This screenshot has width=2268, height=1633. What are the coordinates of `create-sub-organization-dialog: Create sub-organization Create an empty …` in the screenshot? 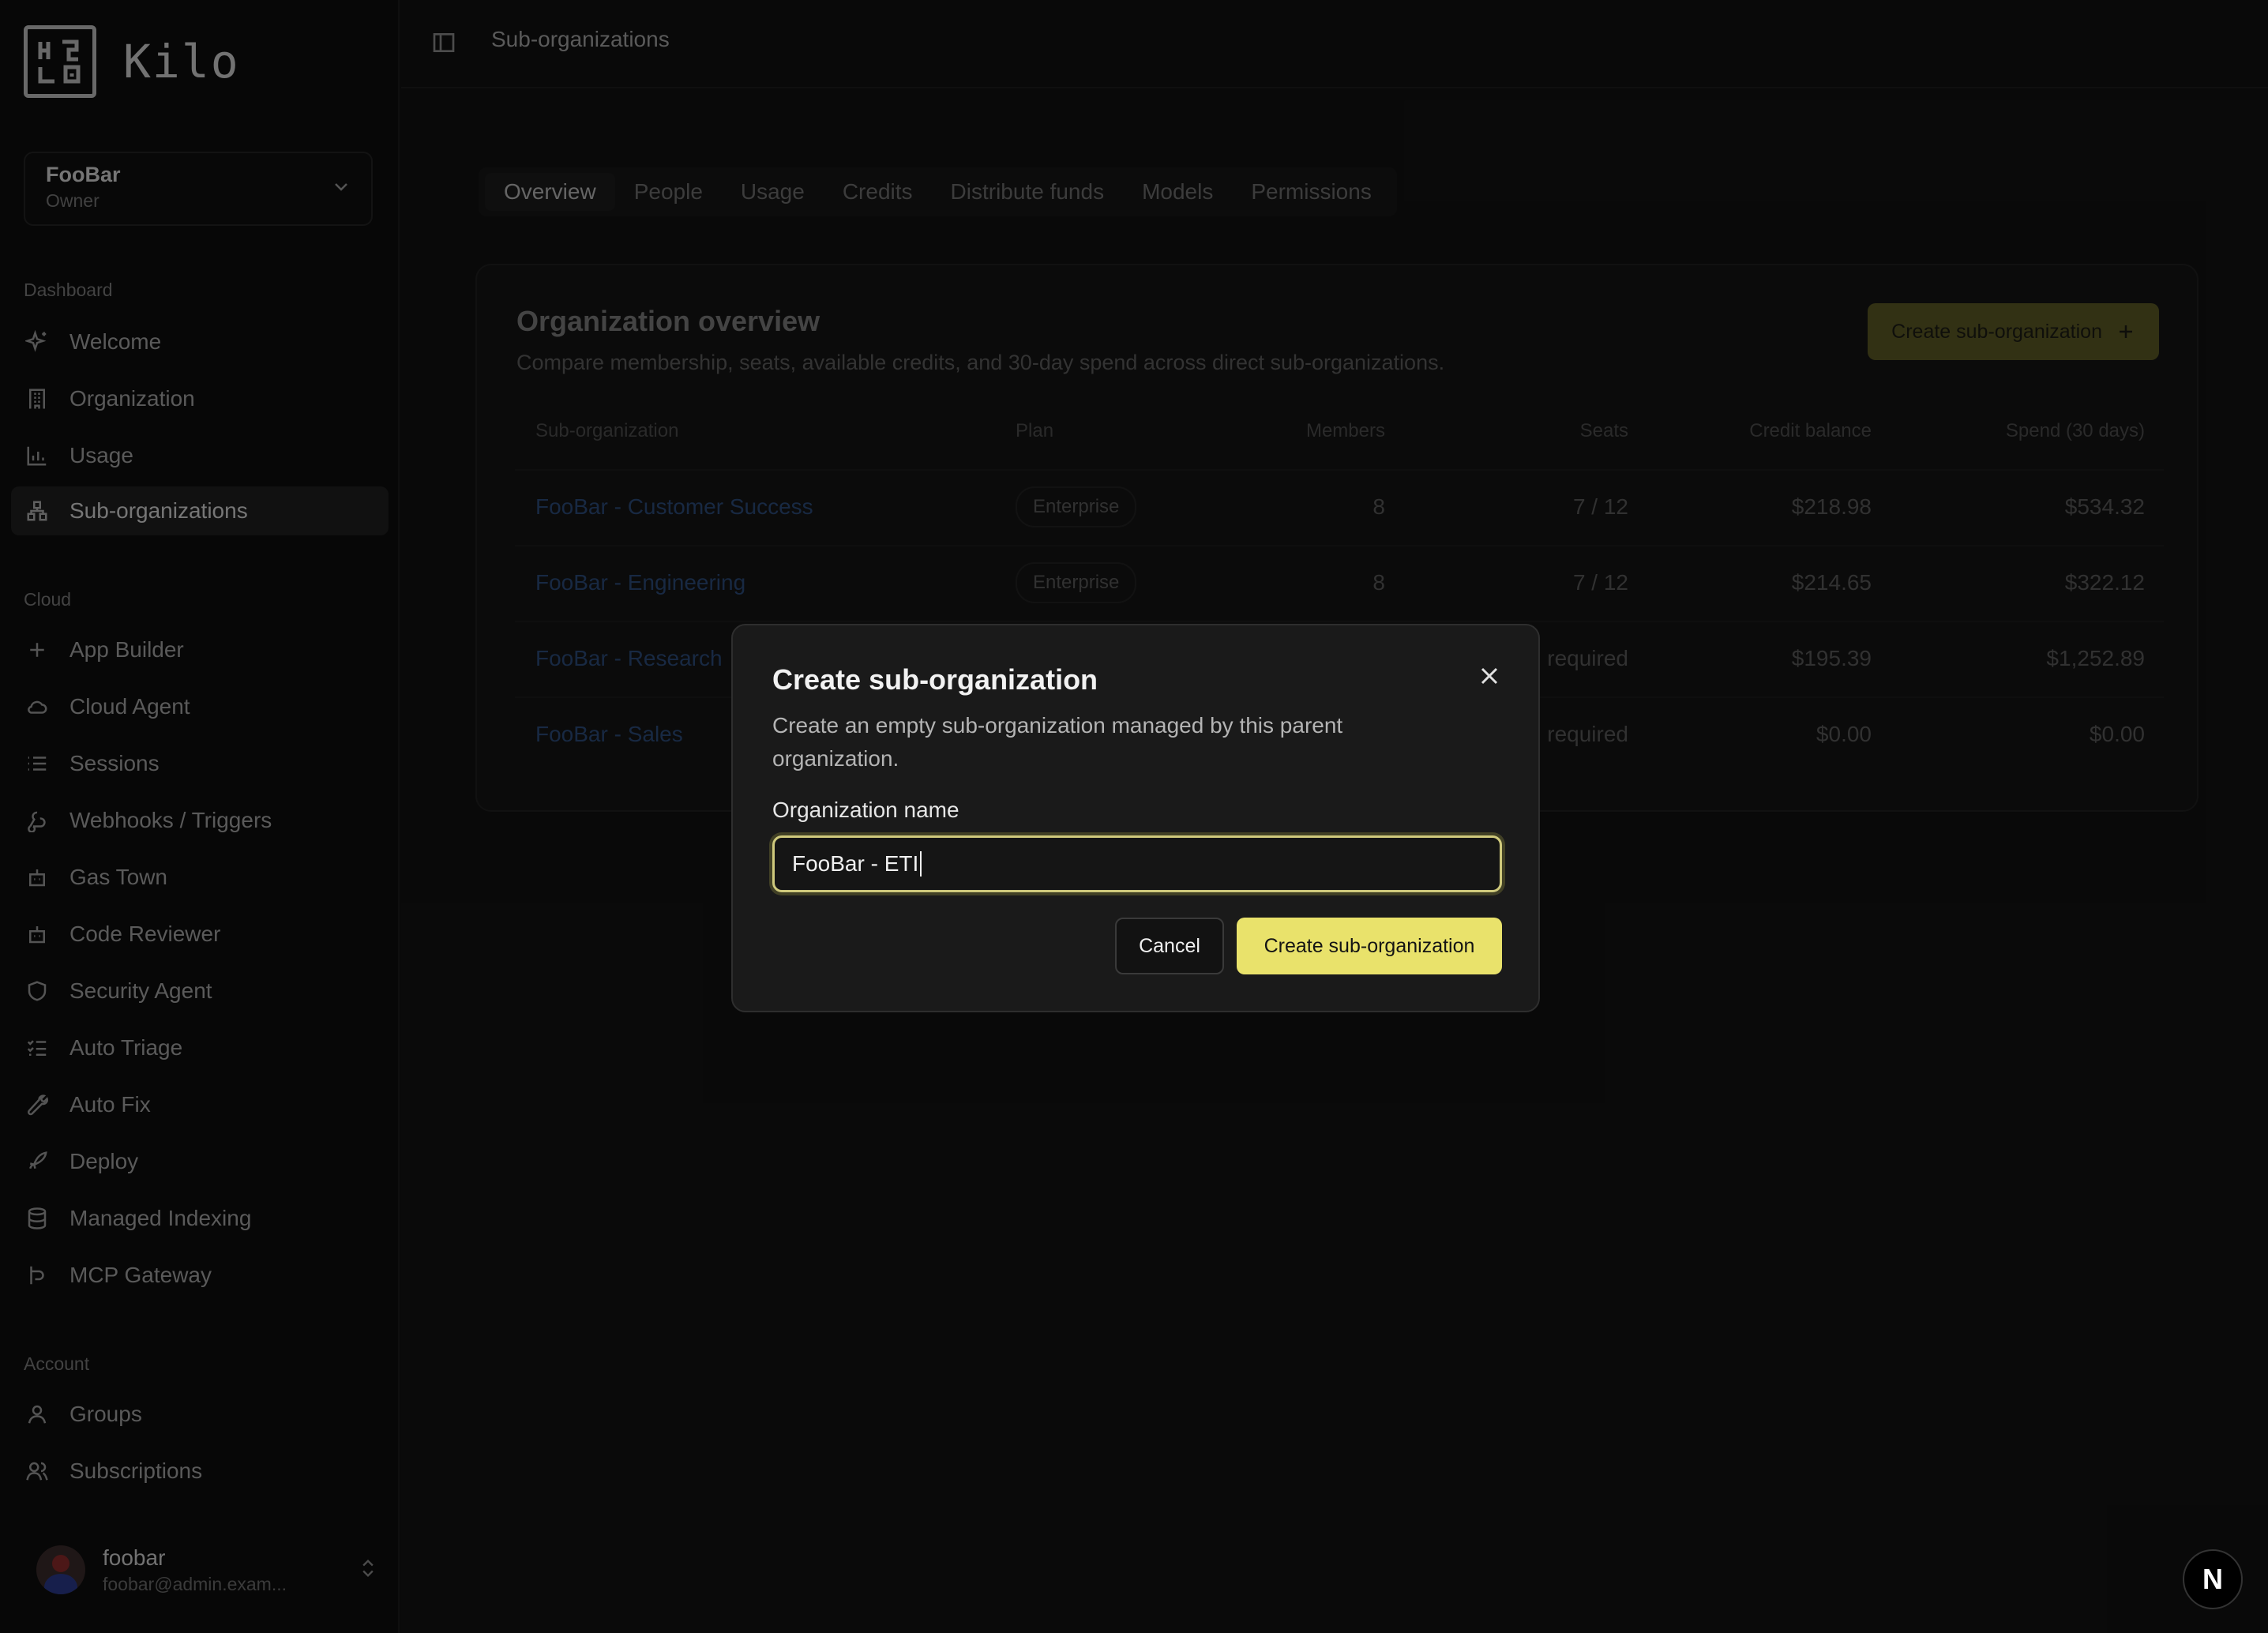 It's located at (1135, 818).